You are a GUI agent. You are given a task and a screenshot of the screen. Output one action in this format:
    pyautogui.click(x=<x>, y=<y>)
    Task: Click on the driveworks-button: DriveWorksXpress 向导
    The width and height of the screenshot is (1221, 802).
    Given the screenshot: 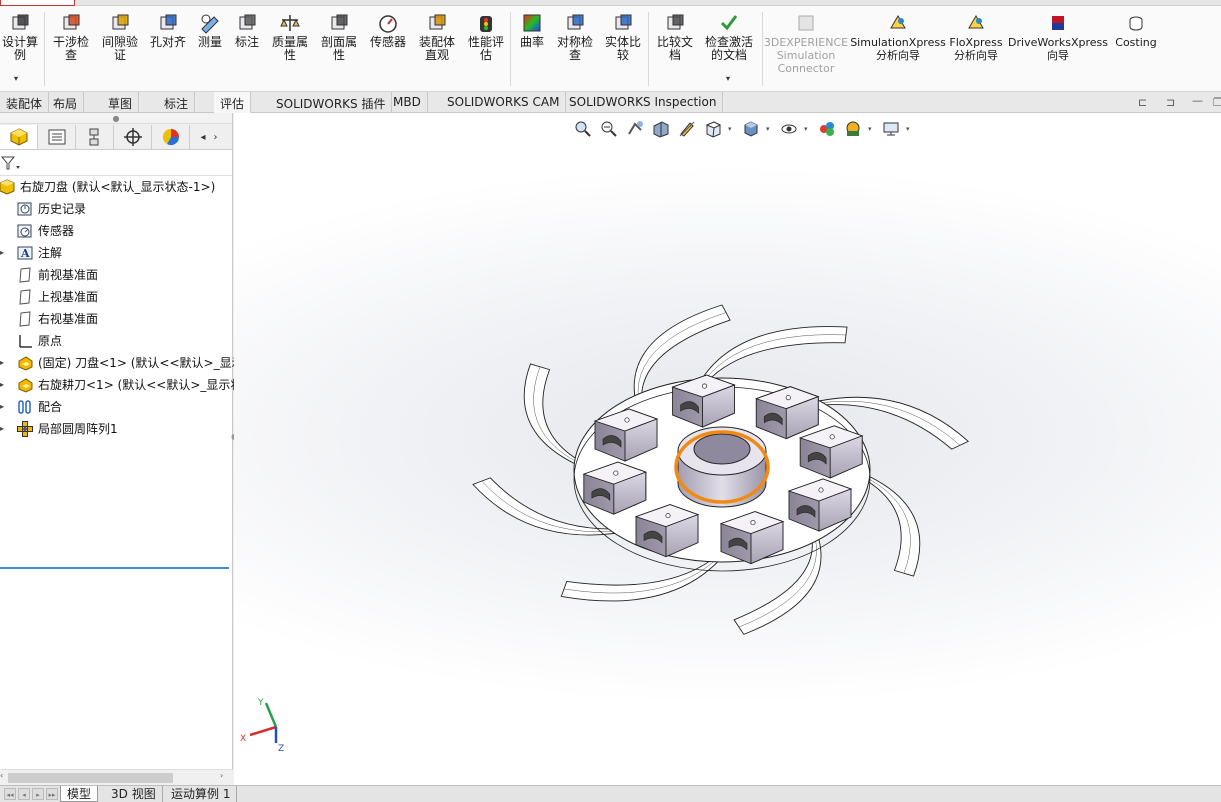 What is the action you would take?
    pyautogui.click(x=1058, y=37)
    